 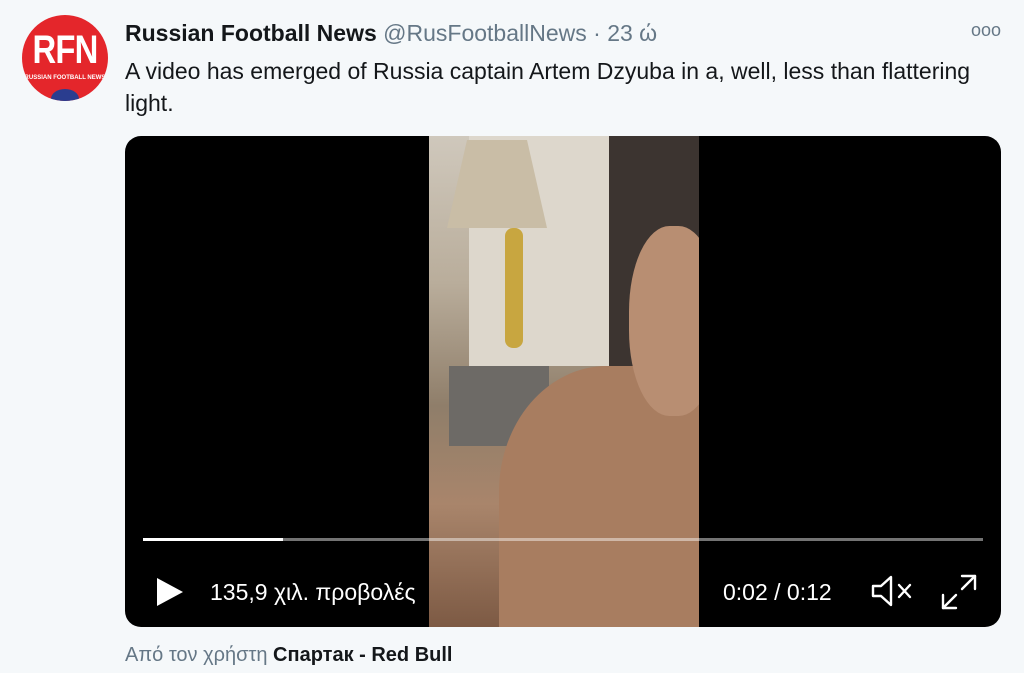 I want to click on avatar: RFN RUSSIAN FOOTBALL NEWS, so click(x=65, y=58).